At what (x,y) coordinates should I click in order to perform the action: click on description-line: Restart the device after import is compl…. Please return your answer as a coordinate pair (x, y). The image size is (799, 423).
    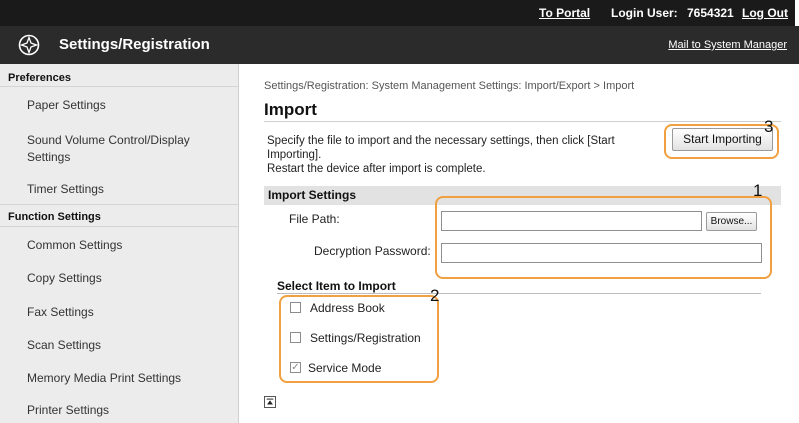
    Looking at the image, I should click on (376, 169).